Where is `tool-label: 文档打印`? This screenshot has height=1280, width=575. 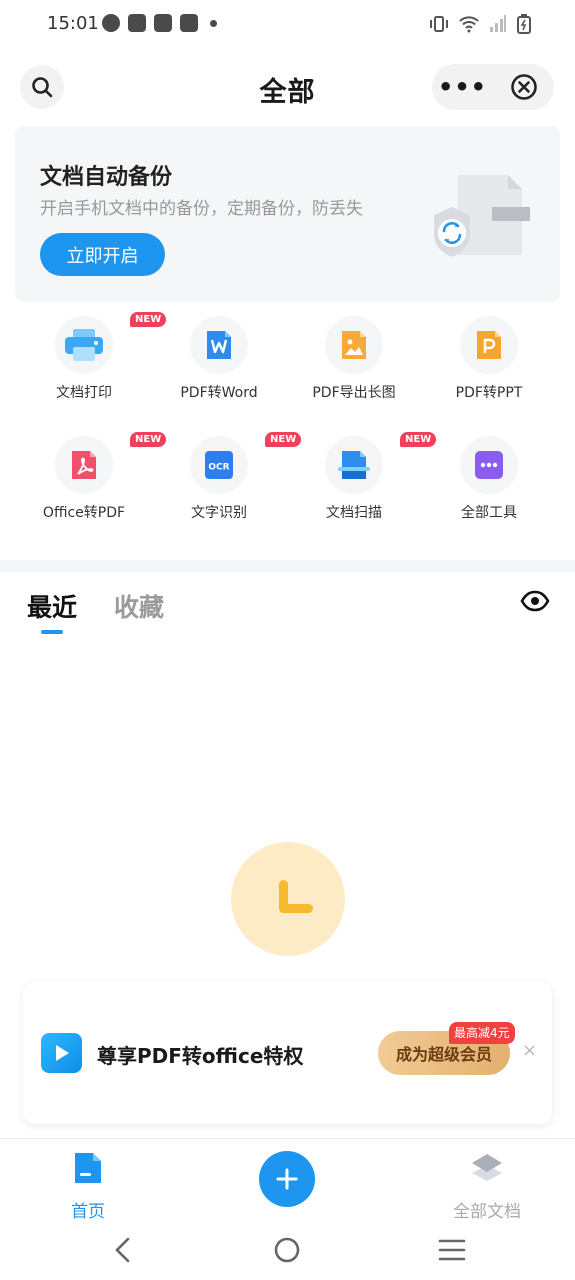
tool-label: 文档打印 is located at coordinates (84, 393).